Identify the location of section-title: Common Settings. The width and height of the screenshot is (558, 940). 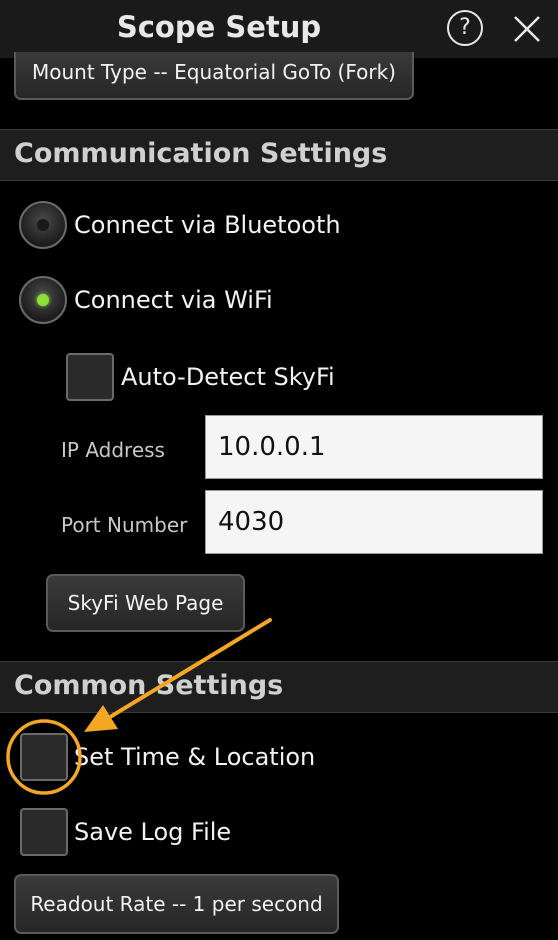
(149, 685).